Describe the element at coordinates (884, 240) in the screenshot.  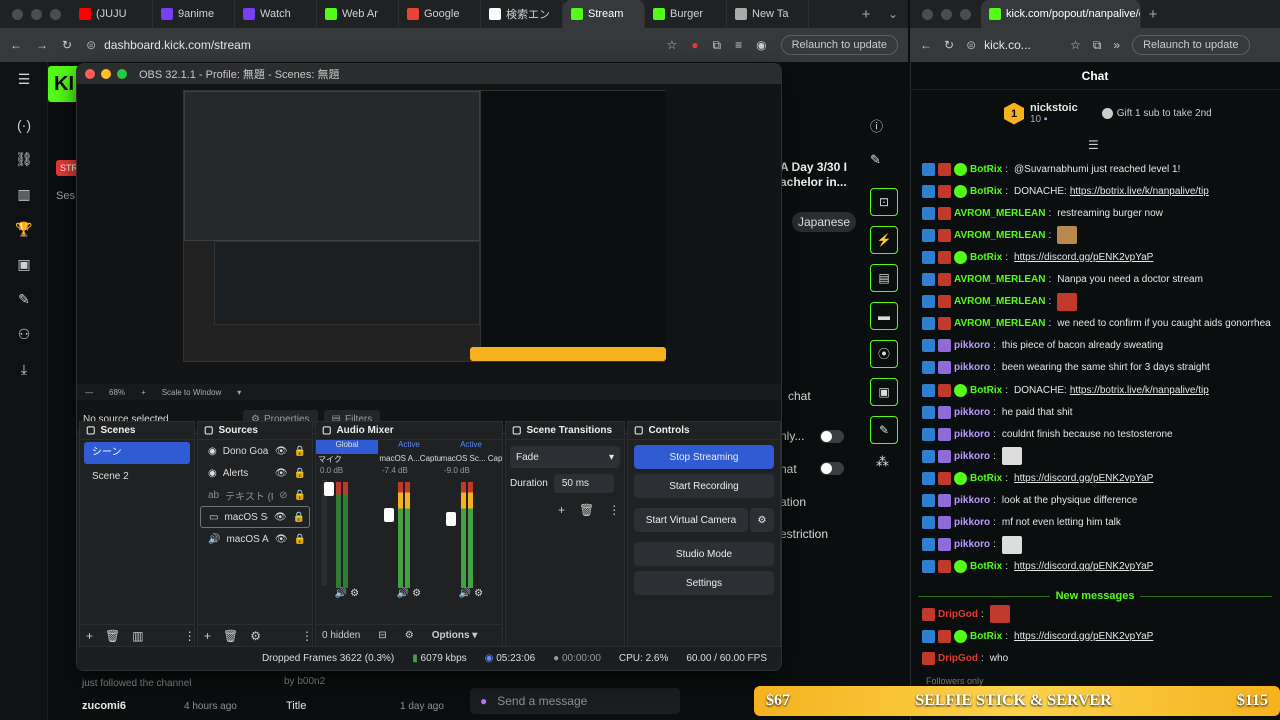
I see `lightning-icon: ⚡` at that location.